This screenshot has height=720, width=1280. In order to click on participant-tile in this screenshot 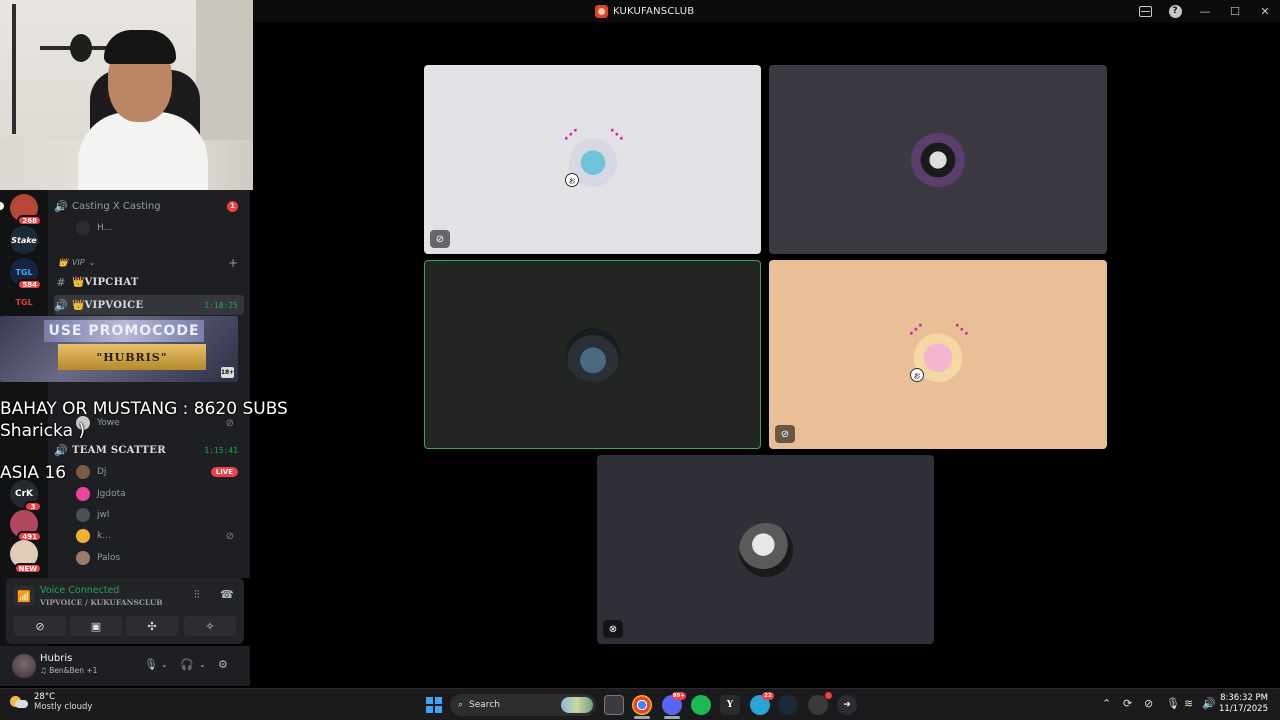, I will do `click(938, 159)`.